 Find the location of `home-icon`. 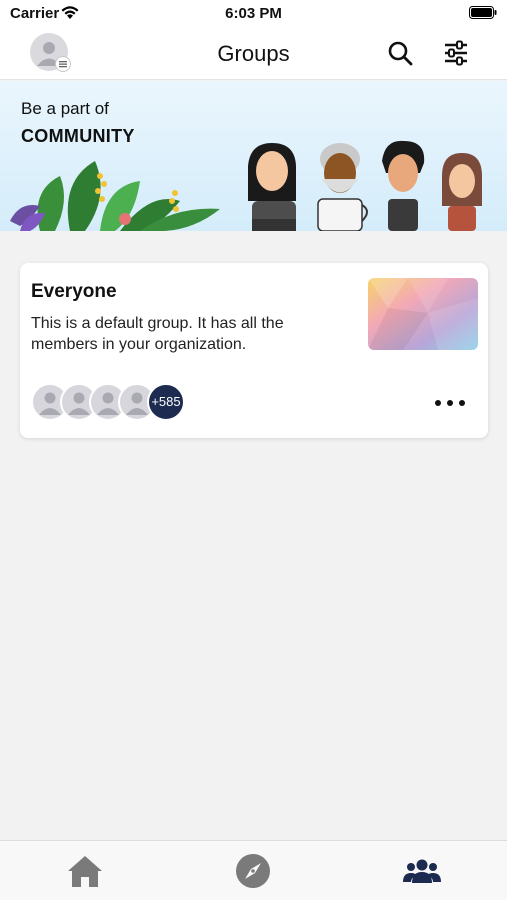

home-icon is located at coordinates (85, 871).